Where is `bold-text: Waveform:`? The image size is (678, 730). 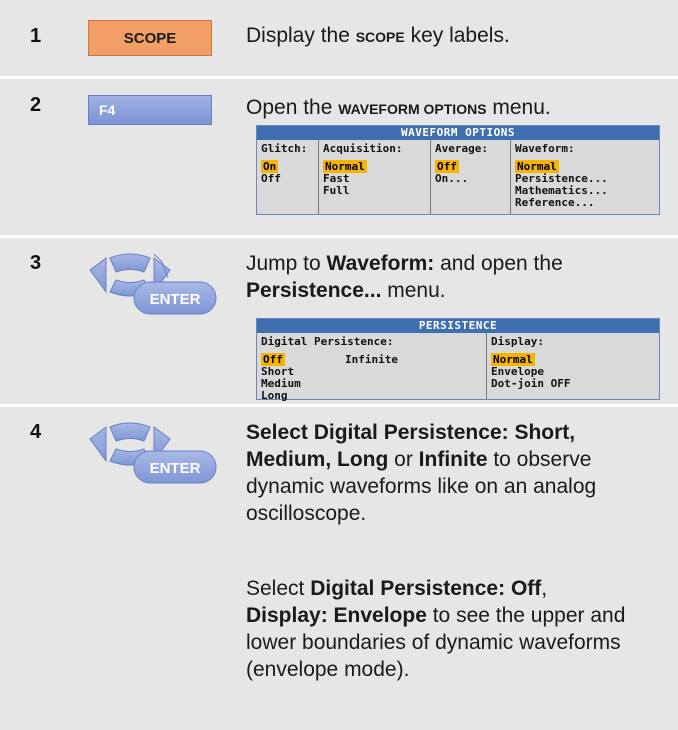
bold-text: Waveform: is located at coordinates (380, 263).